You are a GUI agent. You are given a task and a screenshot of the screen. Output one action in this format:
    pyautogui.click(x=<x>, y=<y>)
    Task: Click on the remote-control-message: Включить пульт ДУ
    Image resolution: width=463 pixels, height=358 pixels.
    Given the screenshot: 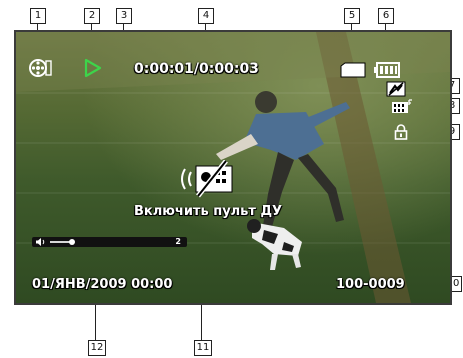 What is the action you would take?
    pyautogui.click(x=208, y=211)
    